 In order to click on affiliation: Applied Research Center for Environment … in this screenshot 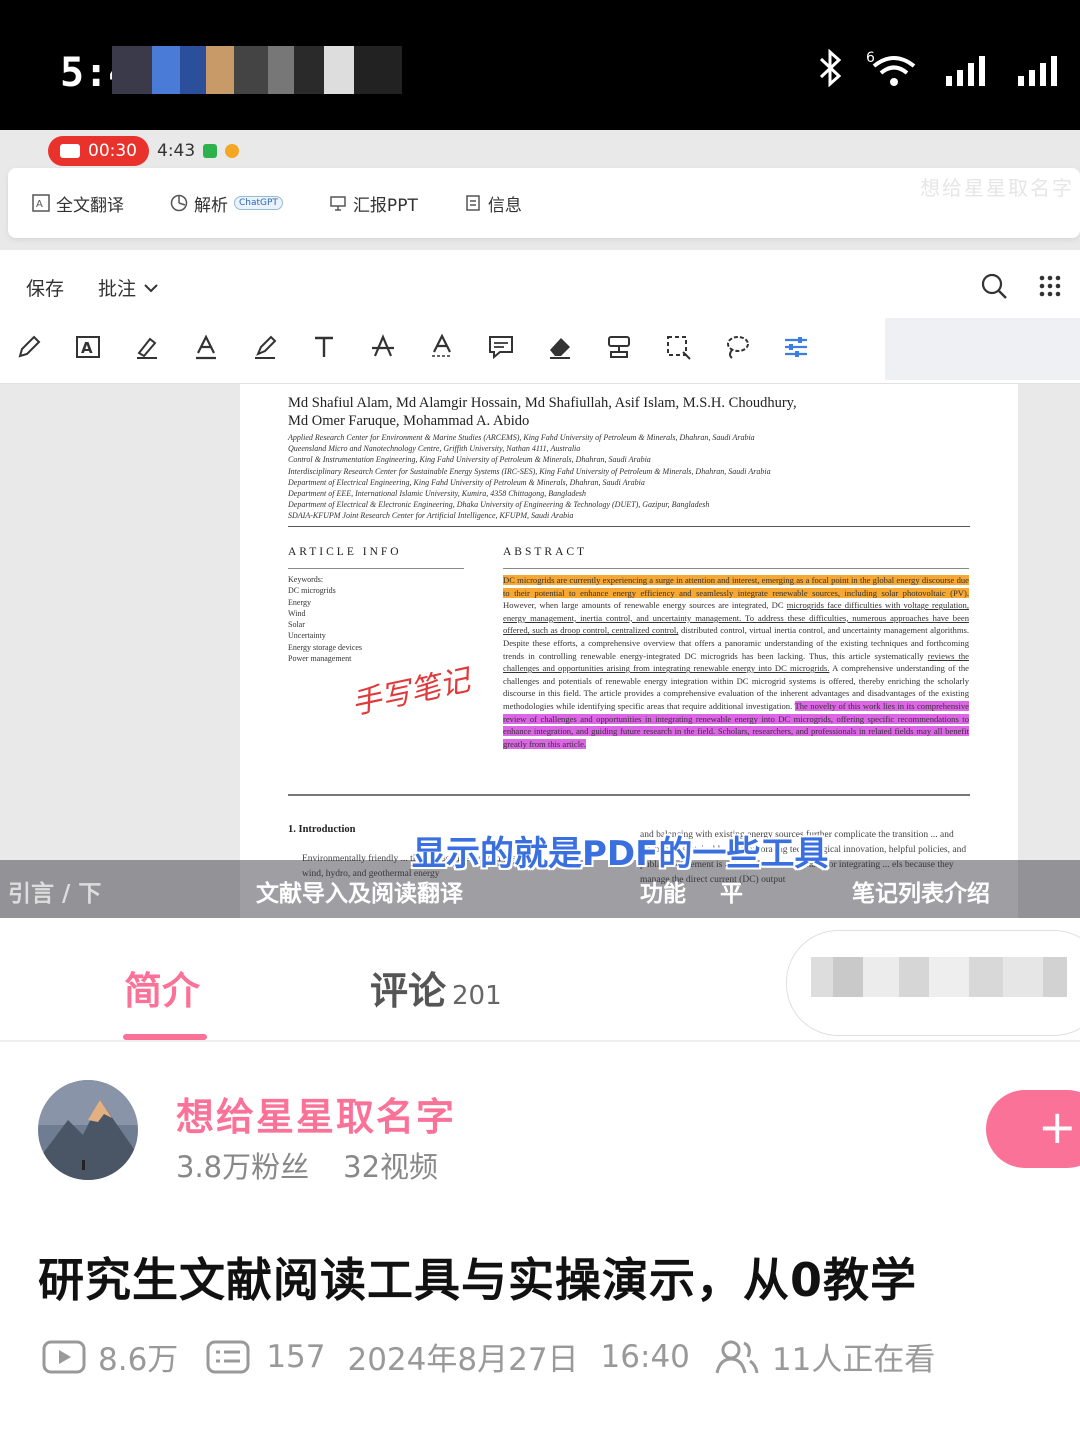, I will do `click(521, 437)`.